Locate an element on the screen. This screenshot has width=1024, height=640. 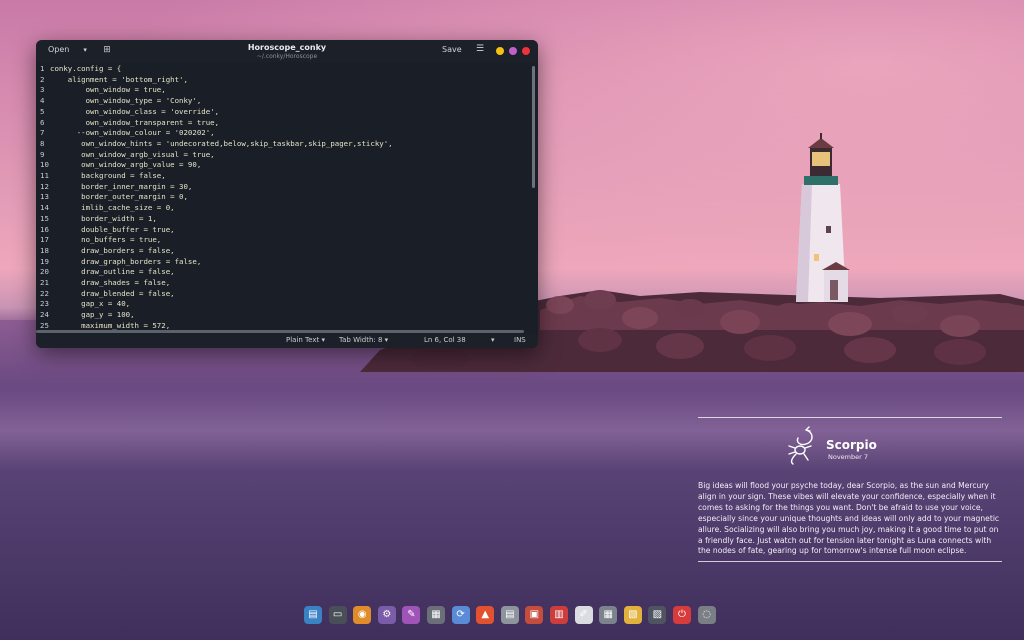
horoscope-date: November 7 is located at coordinates (848, 457).